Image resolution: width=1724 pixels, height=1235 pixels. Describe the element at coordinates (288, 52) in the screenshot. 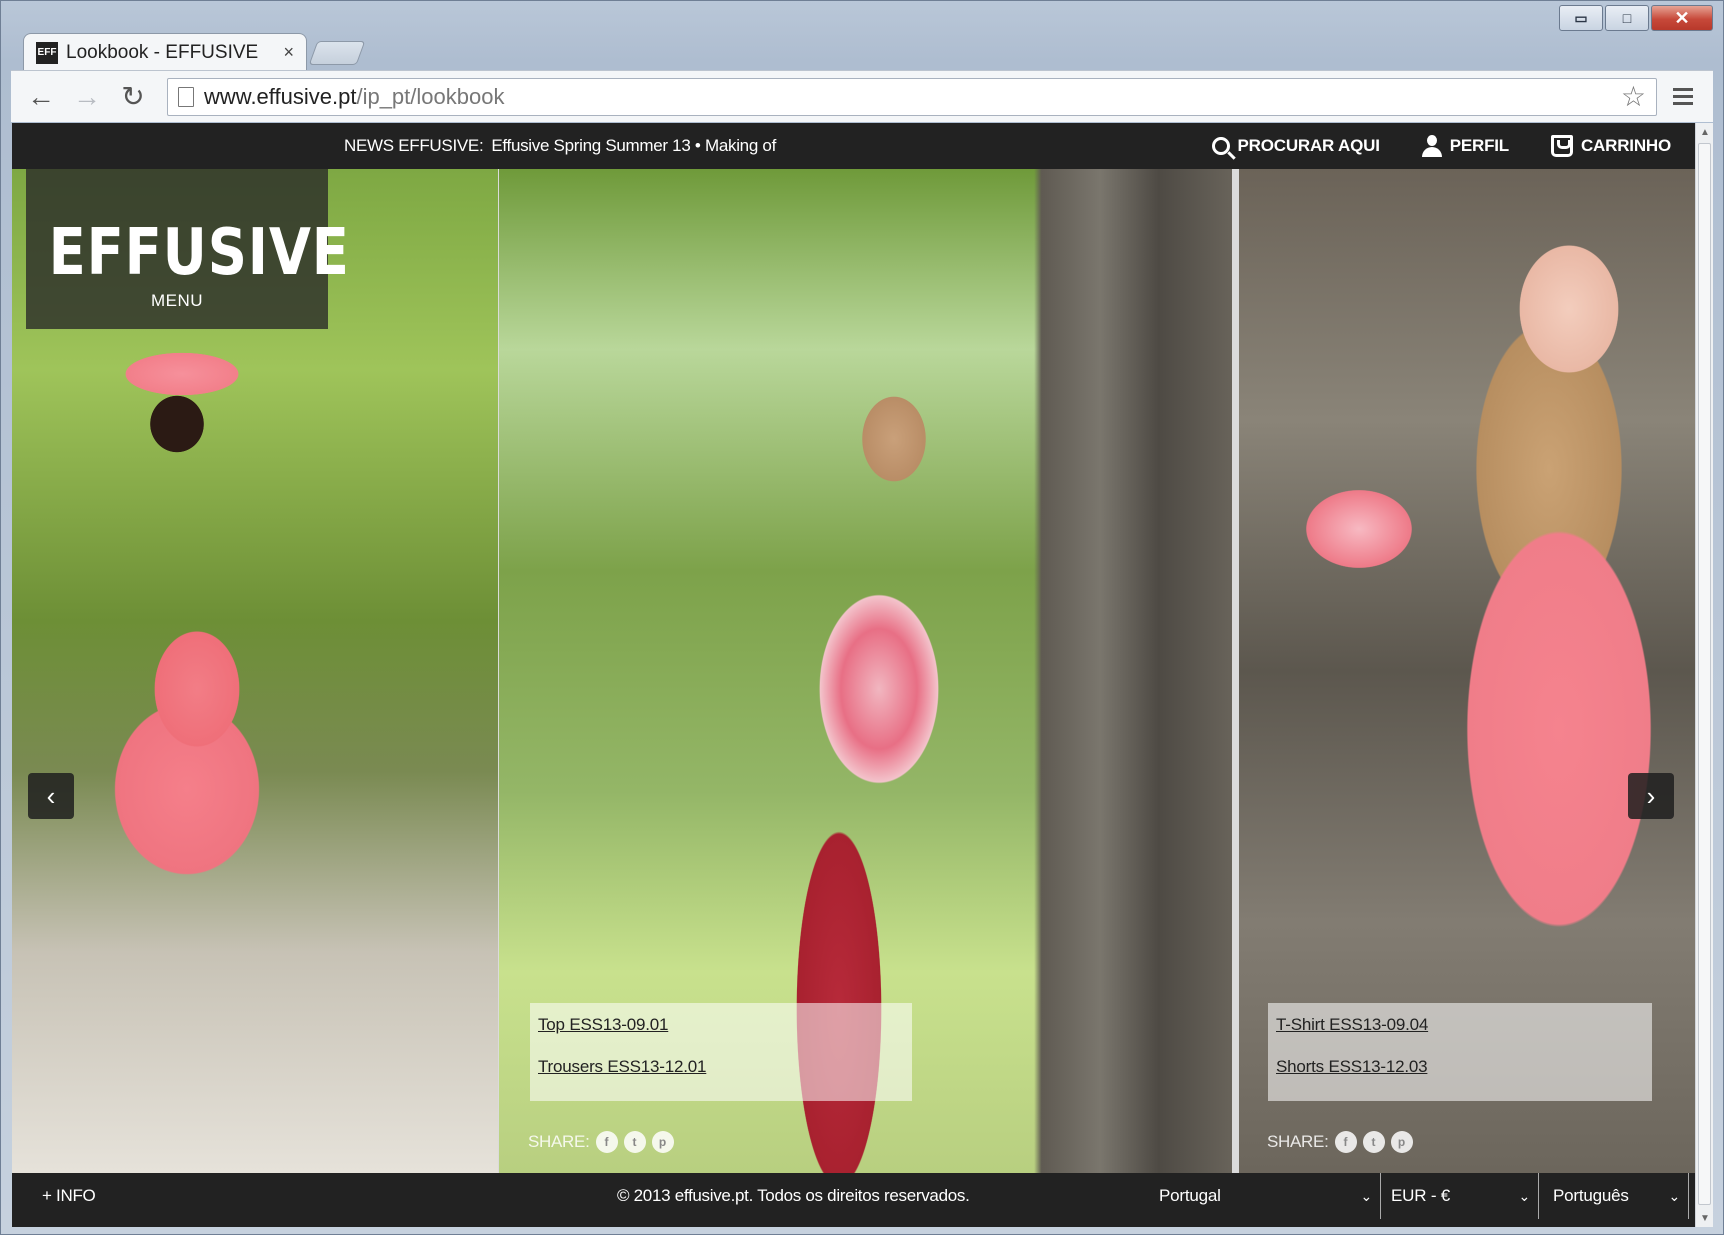

I see `tab-close-icon: ×` at that location.